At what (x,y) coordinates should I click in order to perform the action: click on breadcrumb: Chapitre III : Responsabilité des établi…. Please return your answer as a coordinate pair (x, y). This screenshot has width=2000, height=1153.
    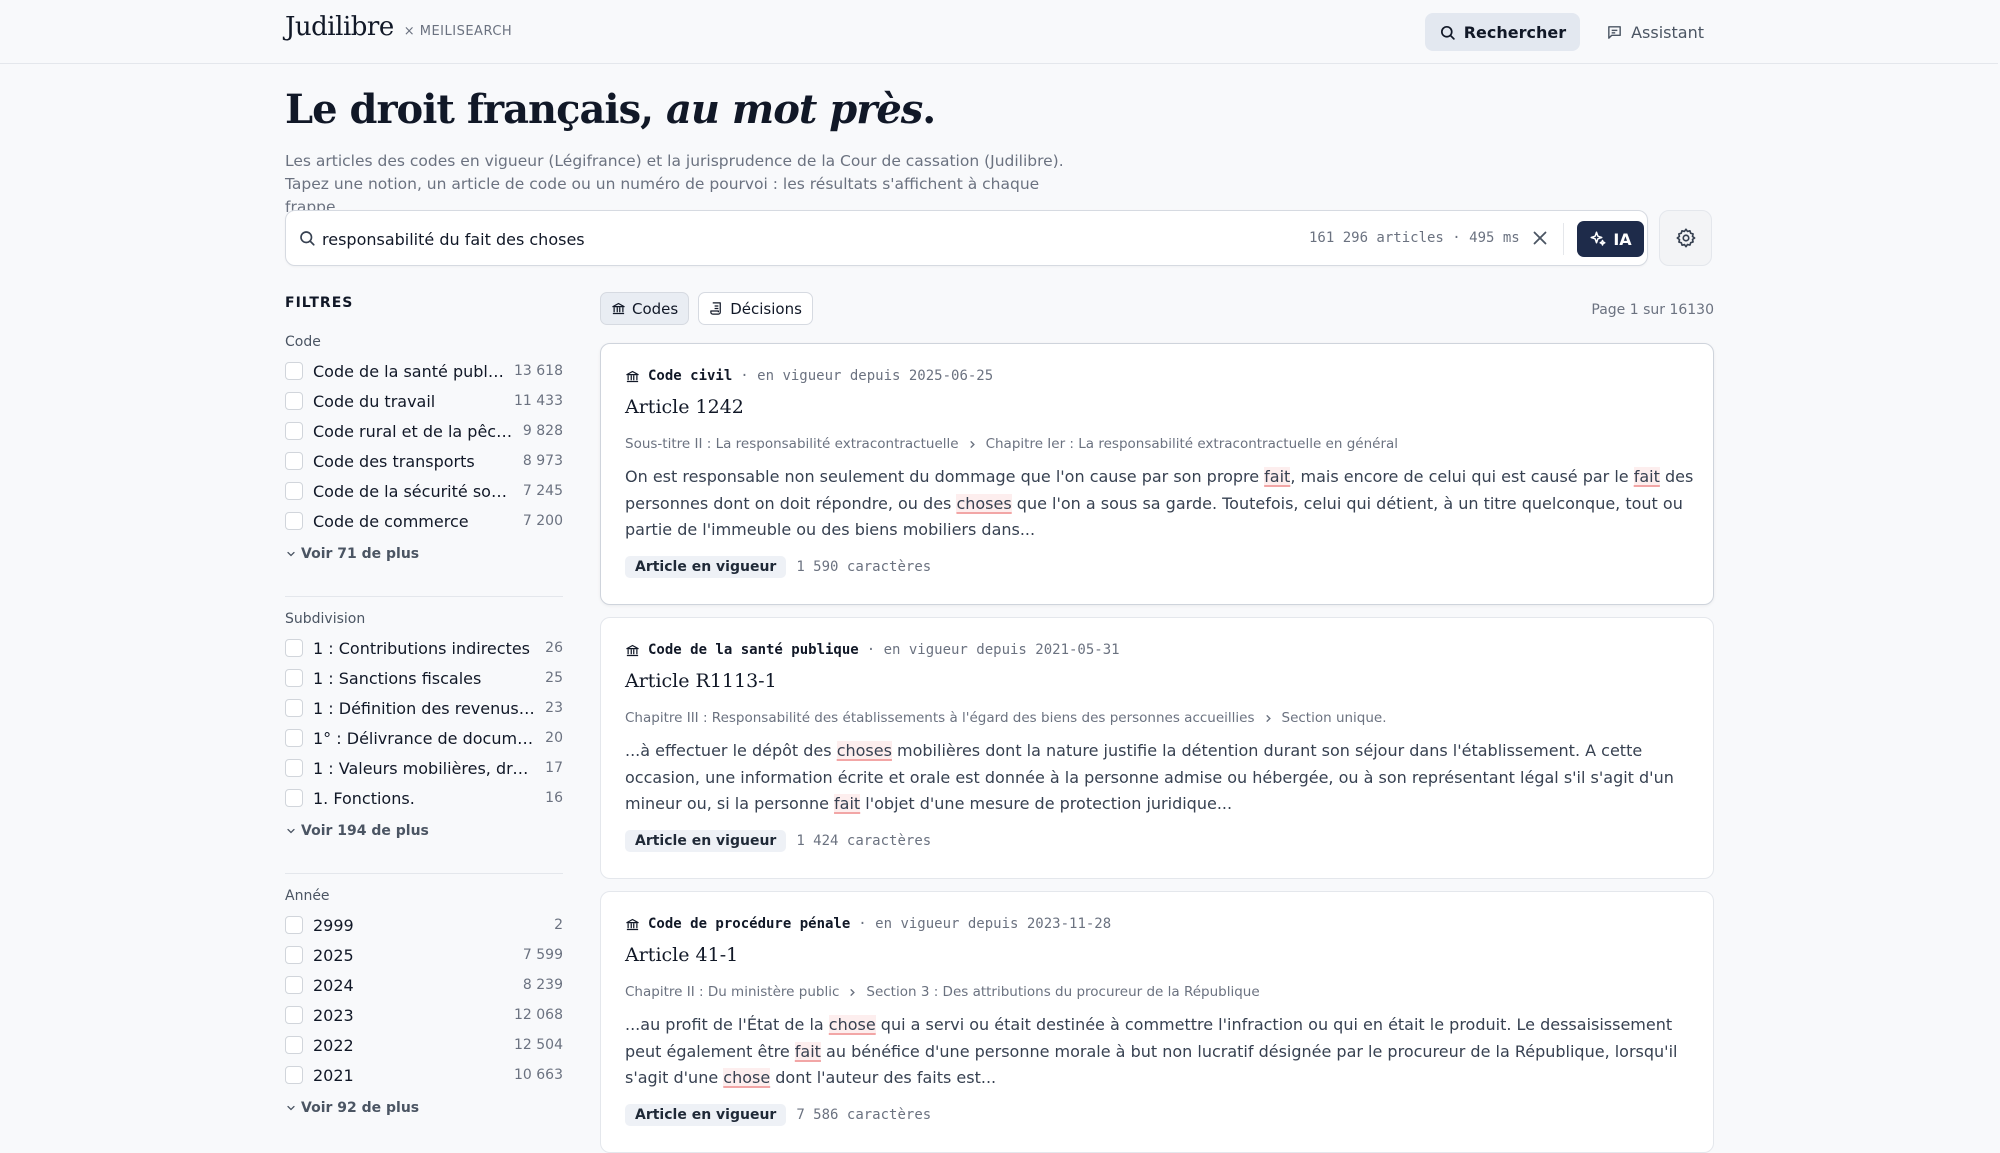
    Looking at the image, I should click on (1006, 718).